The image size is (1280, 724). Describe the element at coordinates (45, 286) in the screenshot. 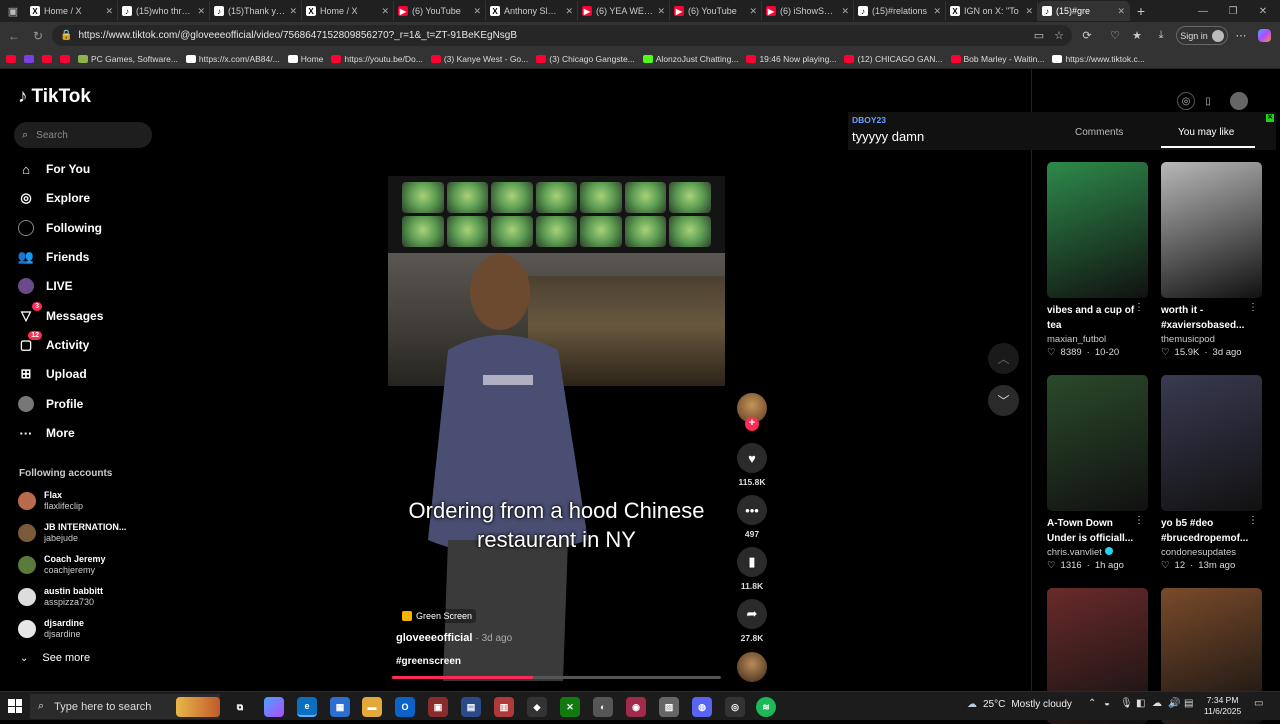

I see `nav-item-live: LIVE` at that location.